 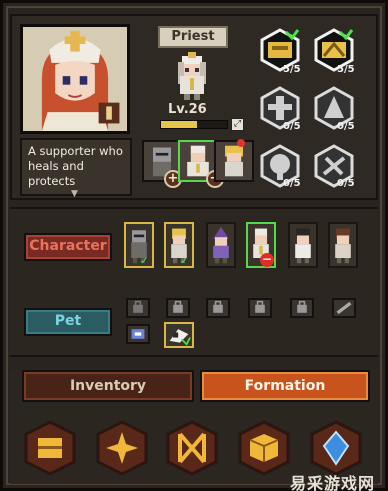 I want to click on char-card-blonde, so click(x=179, y=245).